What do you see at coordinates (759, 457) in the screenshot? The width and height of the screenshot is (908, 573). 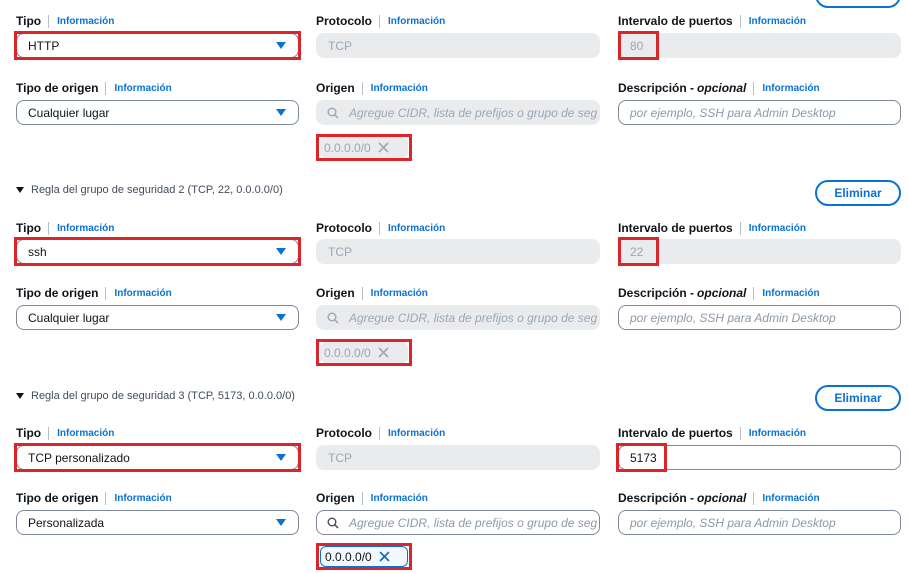 I see `puertos-input: 5173` at bounding box center [759, 457].